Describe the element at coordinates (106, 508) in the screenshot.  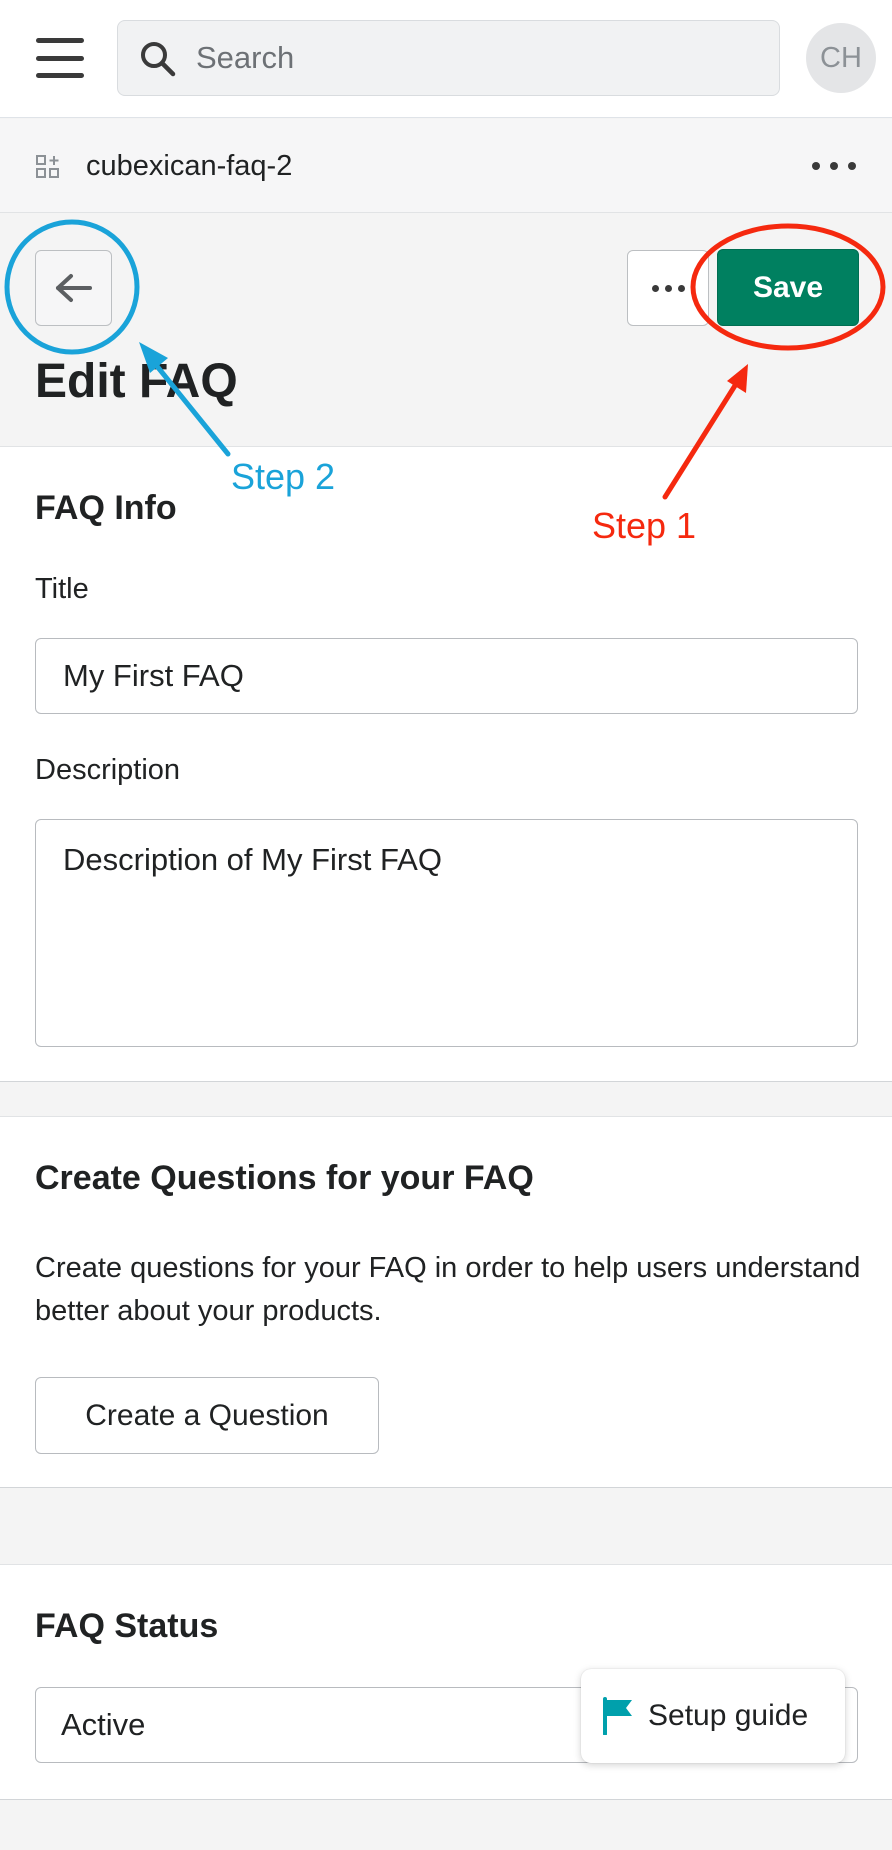
I see `faq-info-heading: FAQ Info` at that location.